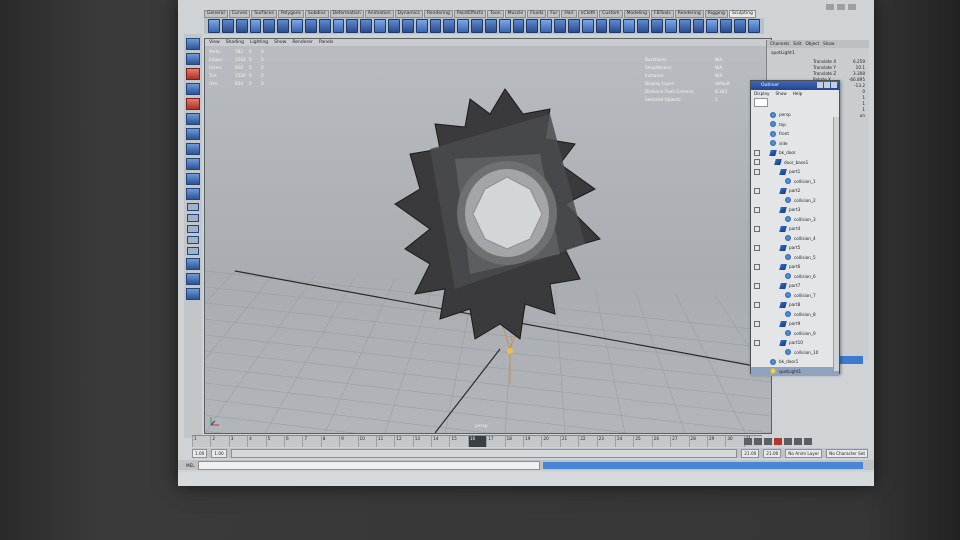  Describe the element at coordinates (201, 441) in the screenshot. I see `frame-tick: 1` at that location.